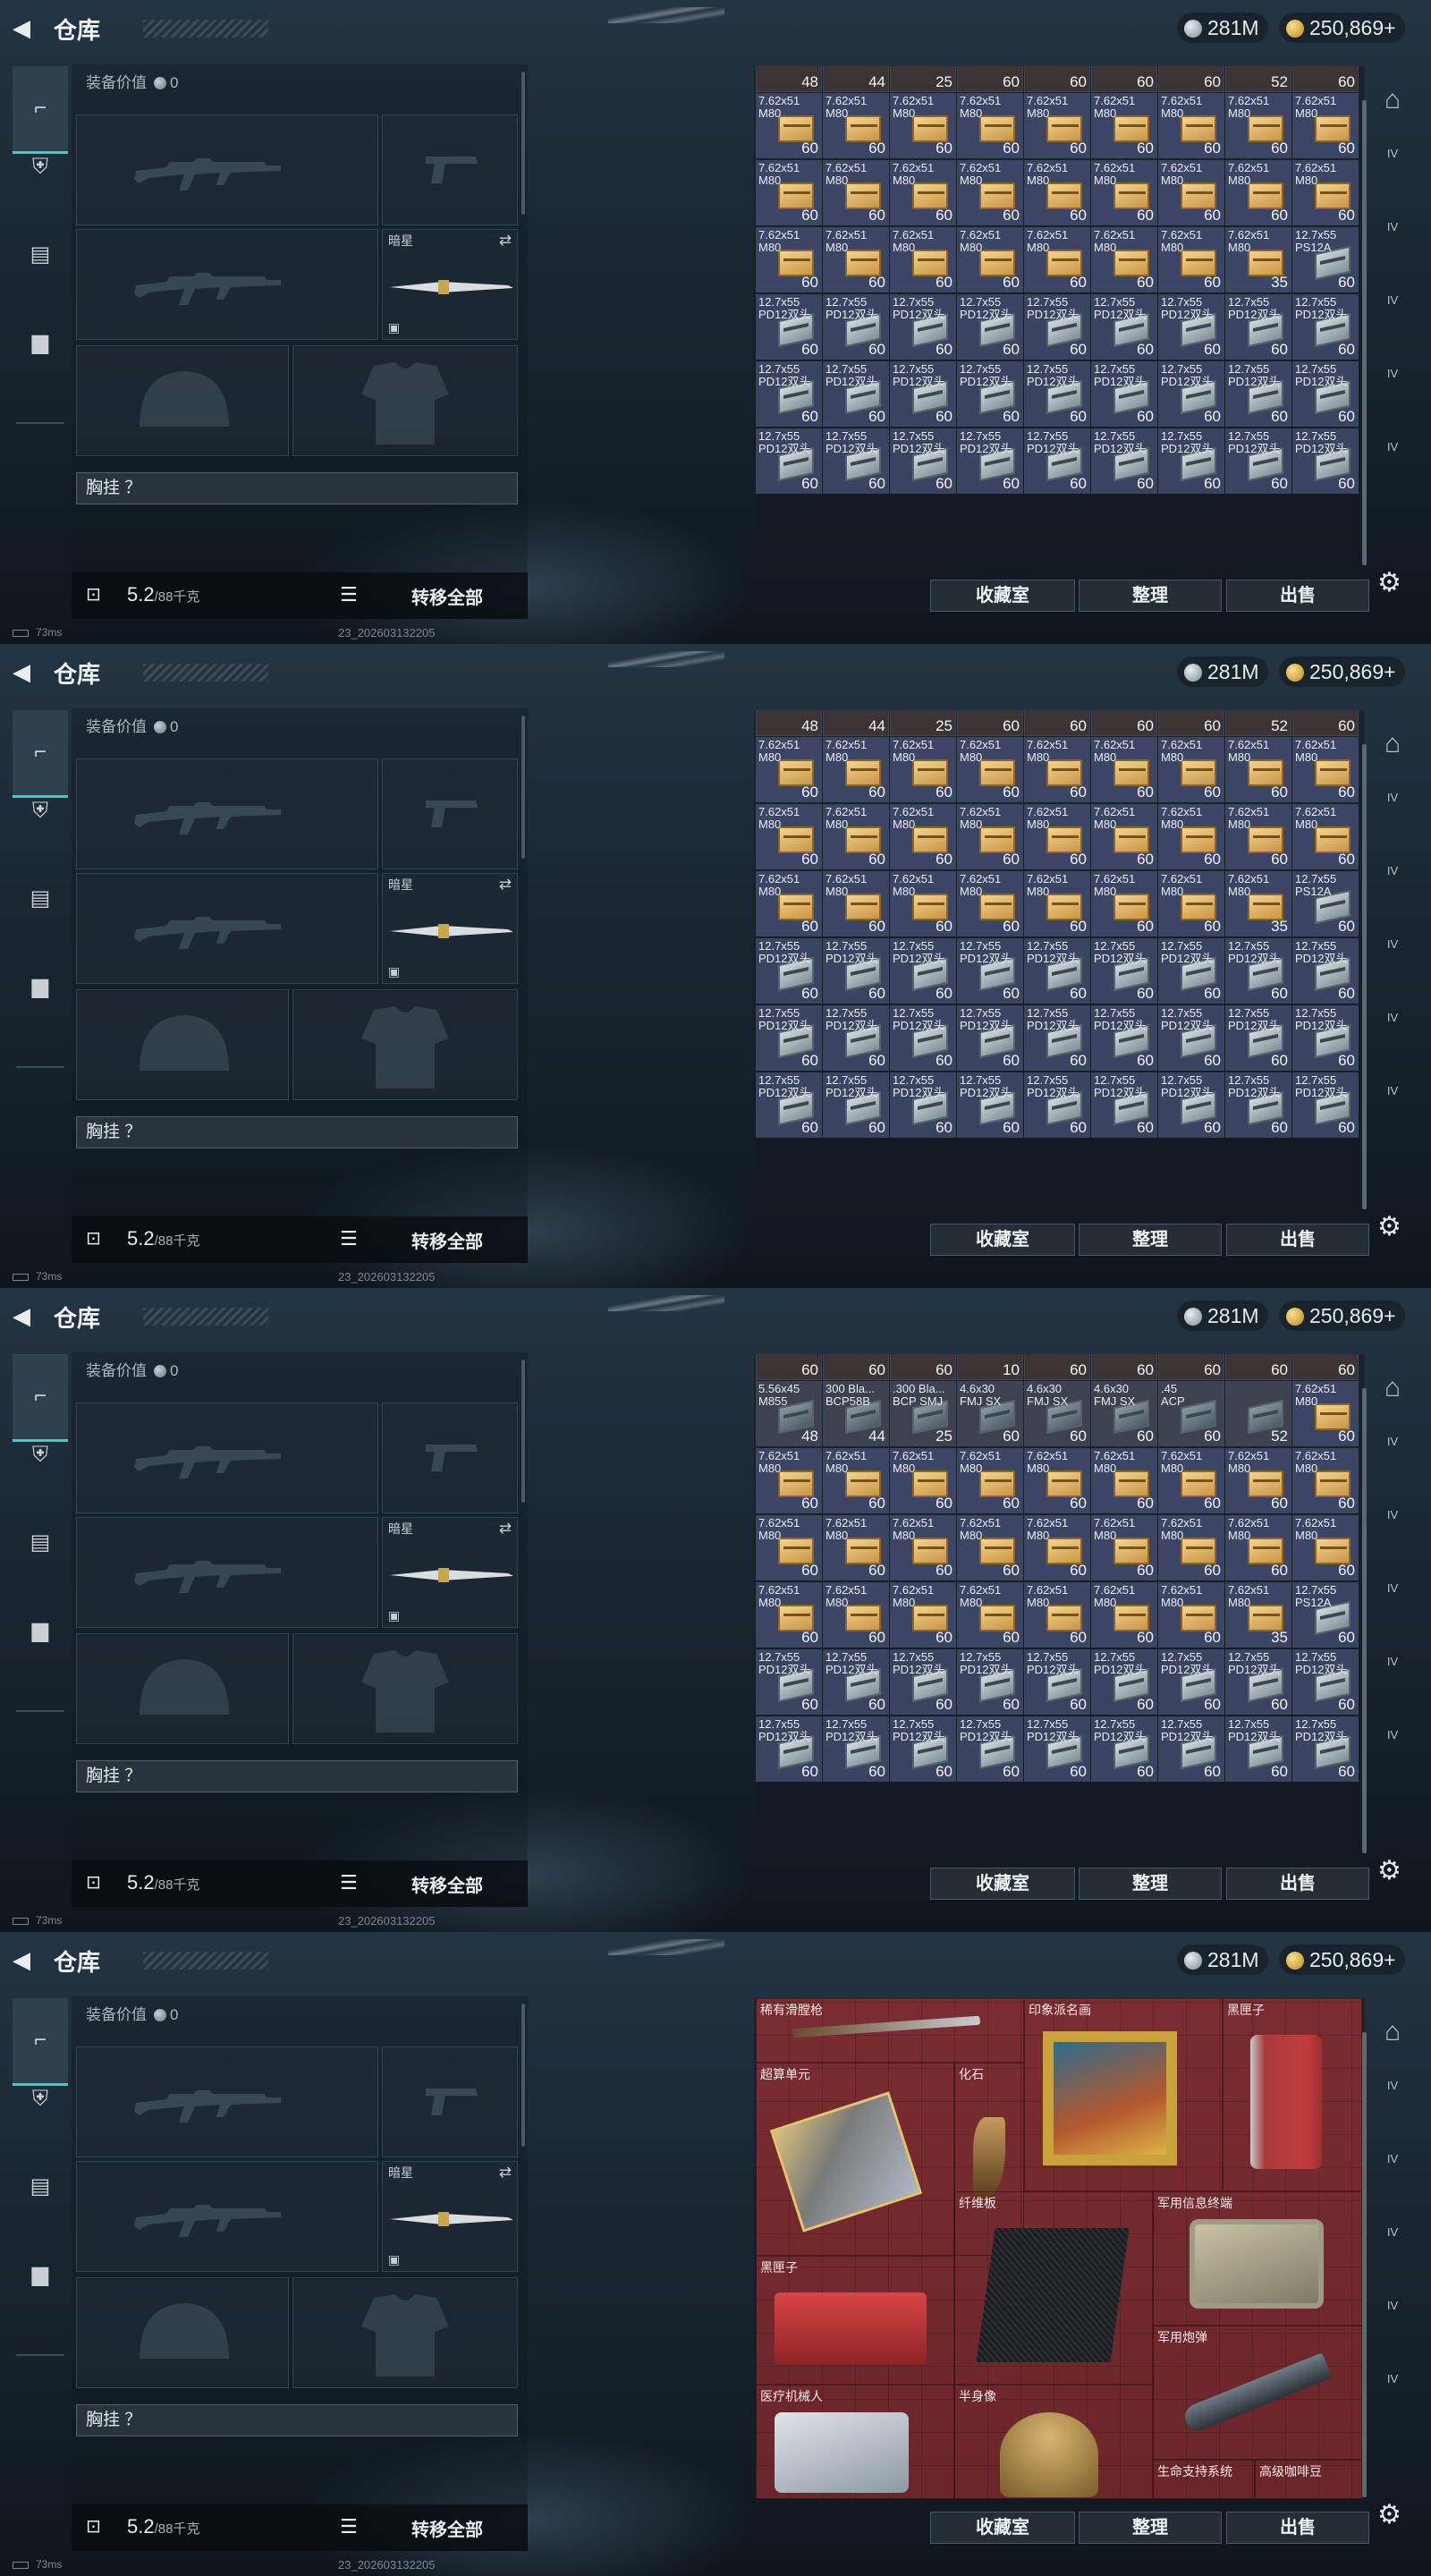 The width and height of the screenshot is (1431, 2576). Describe the element at coordinates (447, 2528) in the screenshot. I see `transfer-all-button: 转移全部` at that location.